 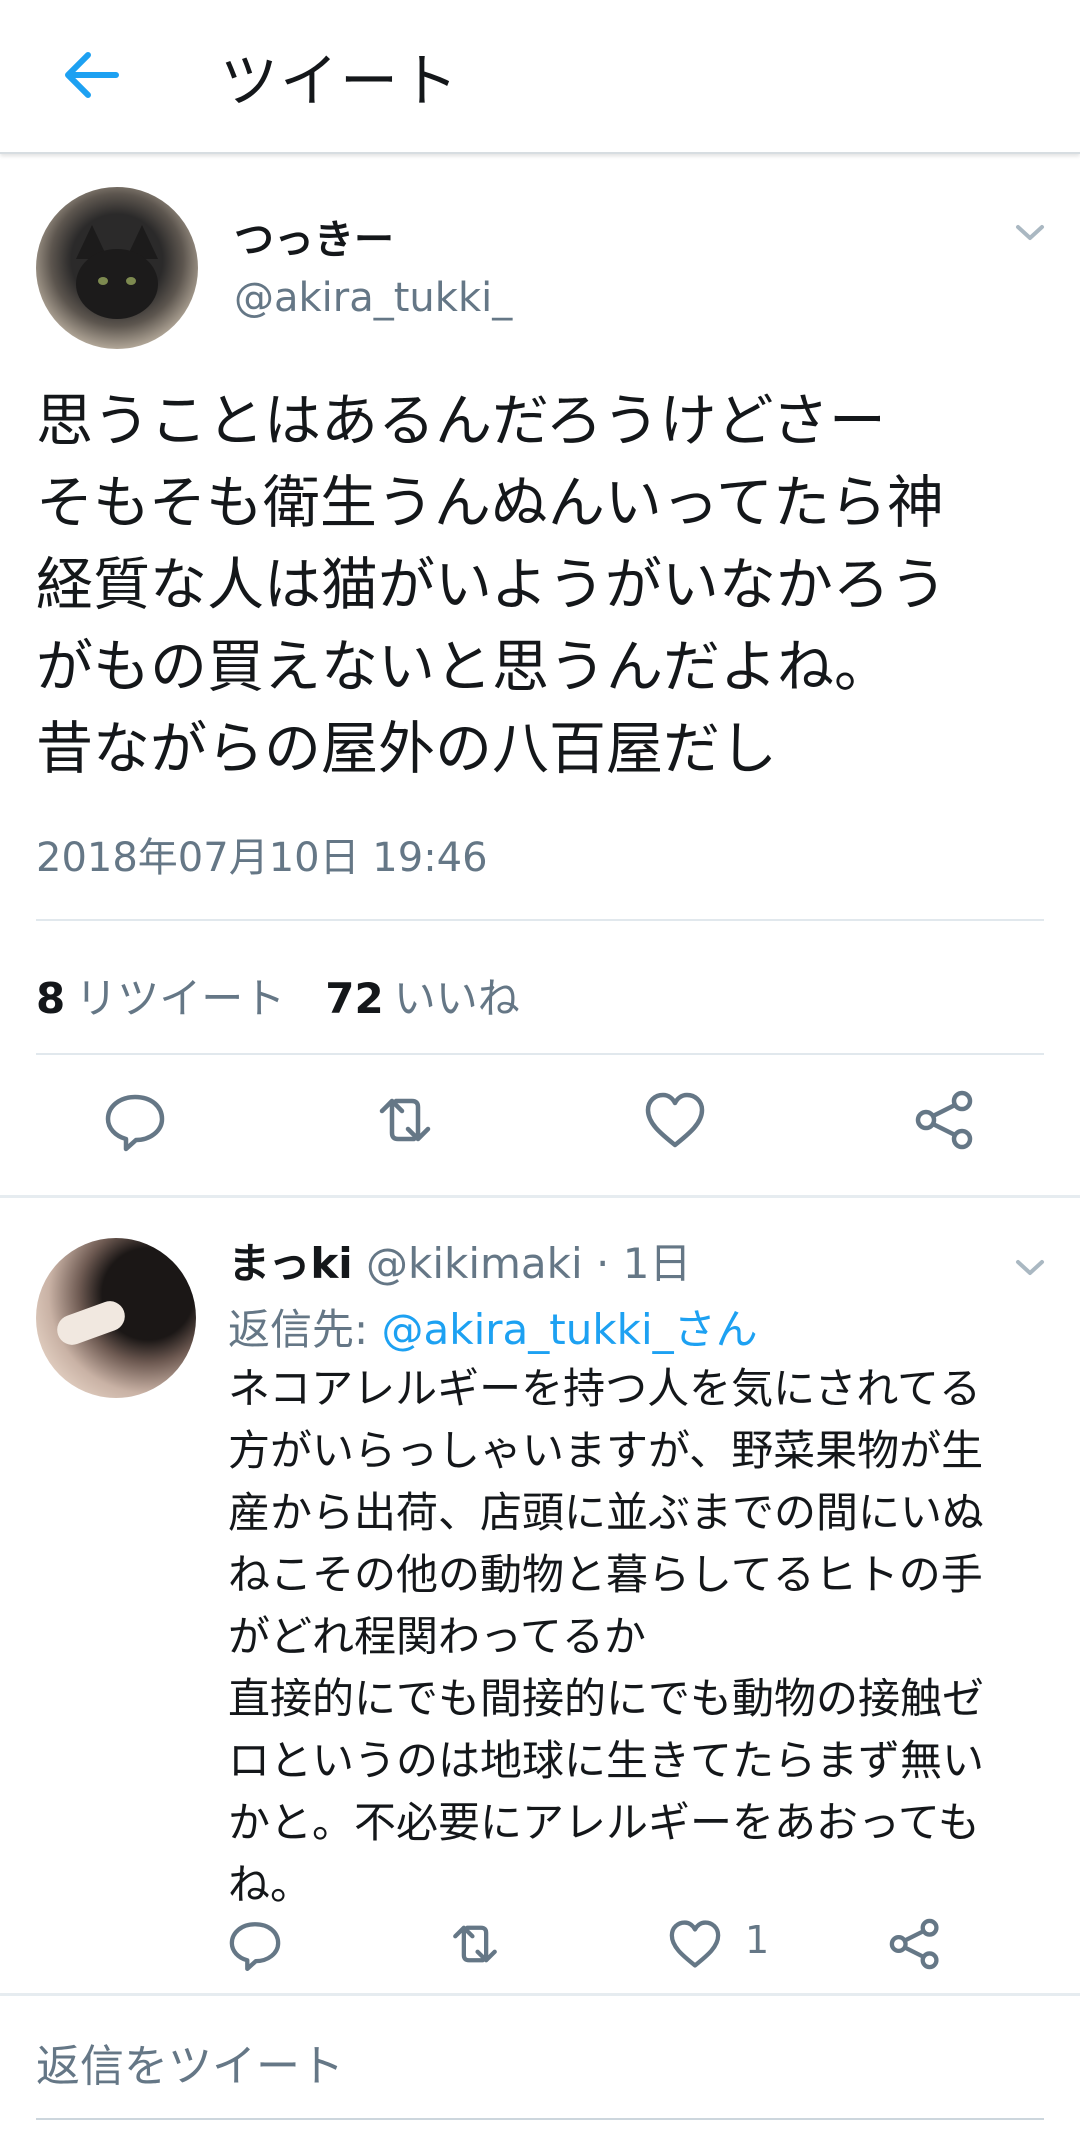 What do you see at coordinates (373, 298) in the screenshot?
I see `user-handle: @akira_tukki_` at bounding box center [373, 298].